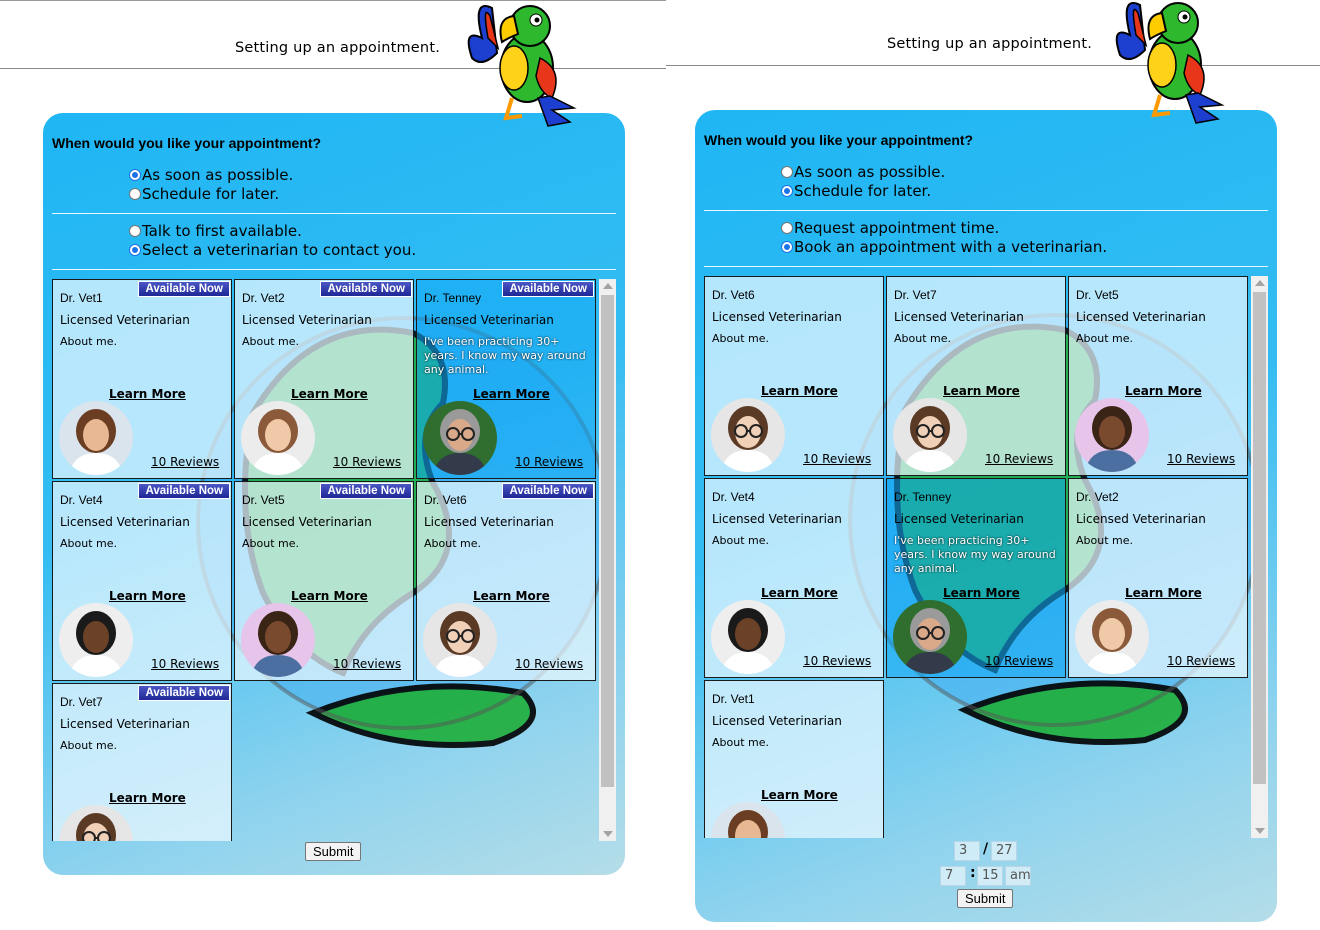 Image resolution: width=1320 pixels, height=930 pixels. What do you see at coordinates (272, 250) in the screenshot?
I see `option-select-vet: Select a veterinarian to contact you.` at bounding box center [272, 250].